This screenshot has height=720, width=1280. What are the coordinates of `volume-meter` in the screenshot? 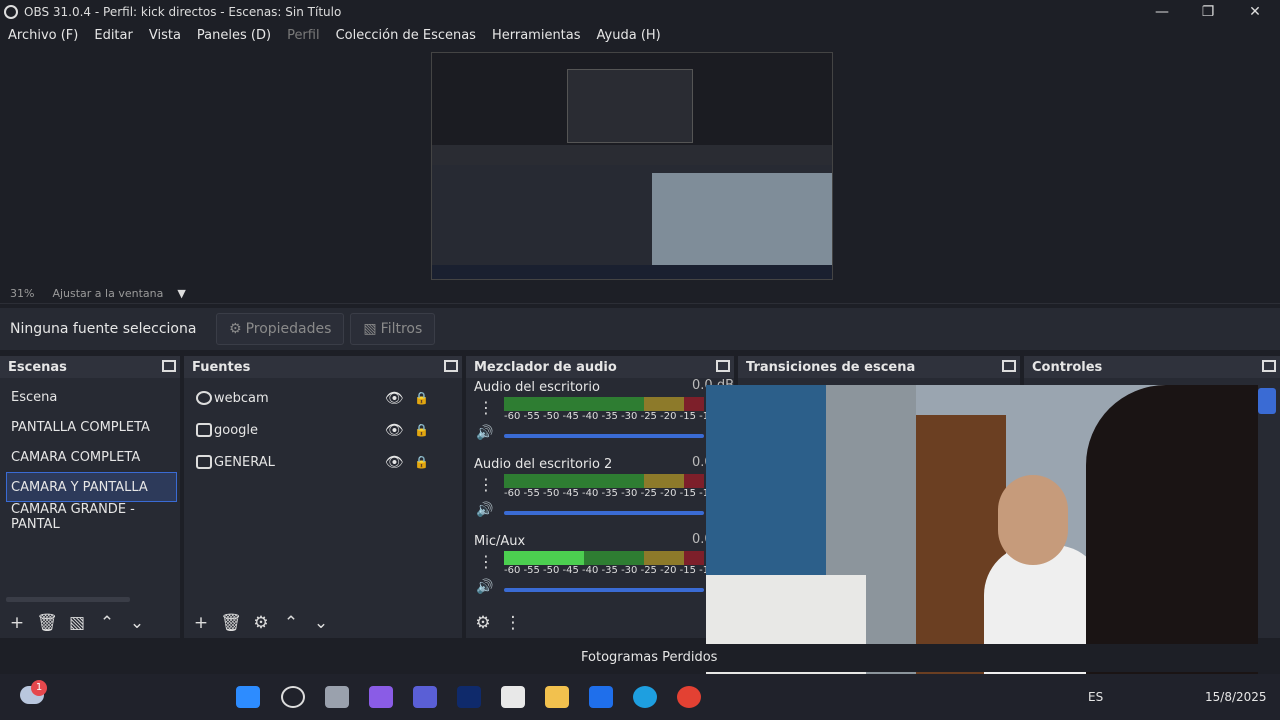 It's located at (604, 404).